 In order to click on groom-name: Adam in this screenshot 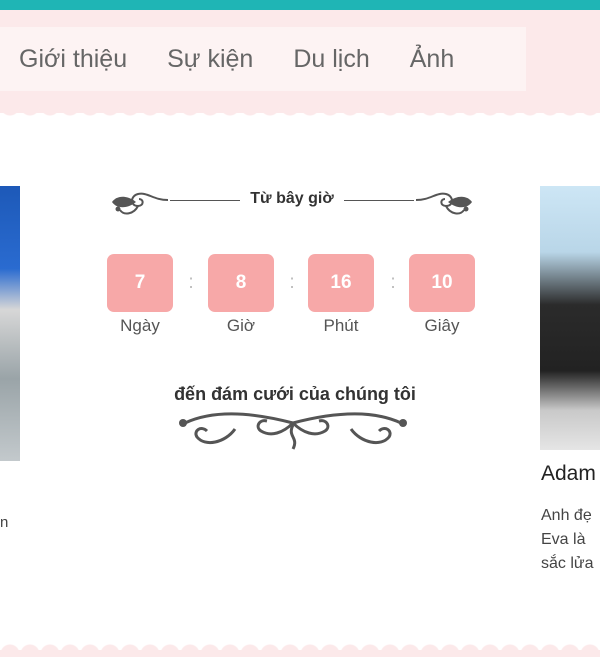, I will do `click(568, 473)`.